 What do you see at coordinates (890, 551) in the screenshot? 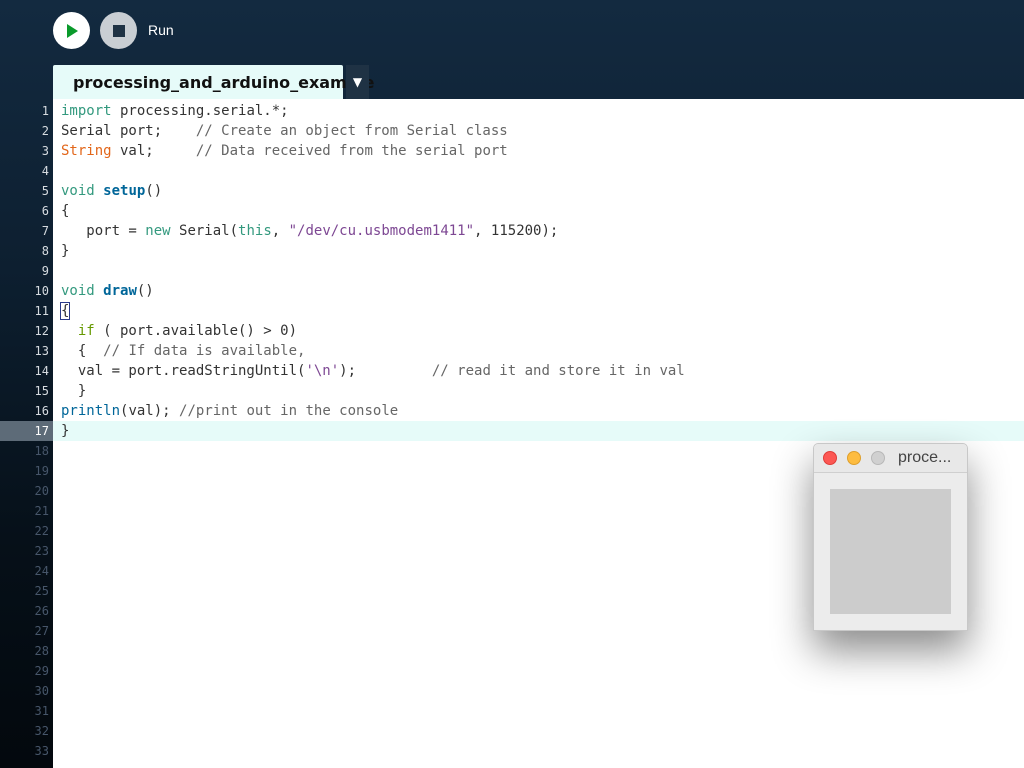
I see `sketch-canvas` at bounding box center [890, 551].